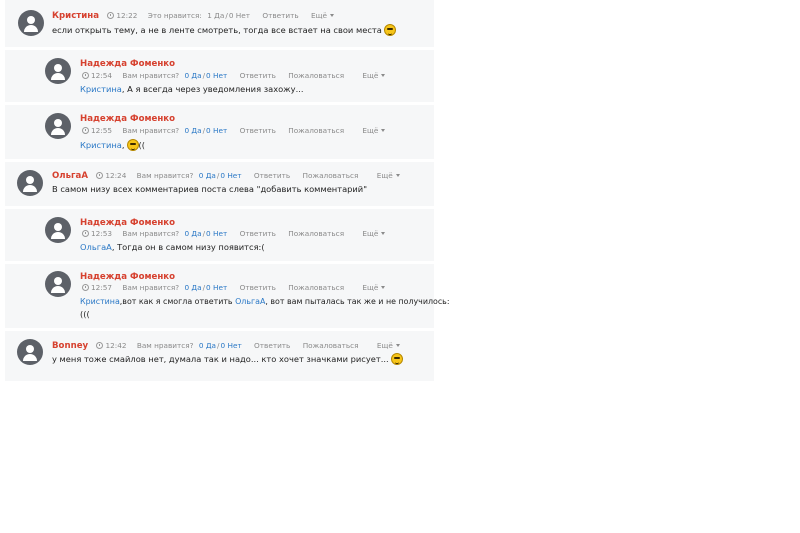  Describe the element at coordinates (85, 314) in the screenshot. I see `comment-text-continued: (((` at that location.